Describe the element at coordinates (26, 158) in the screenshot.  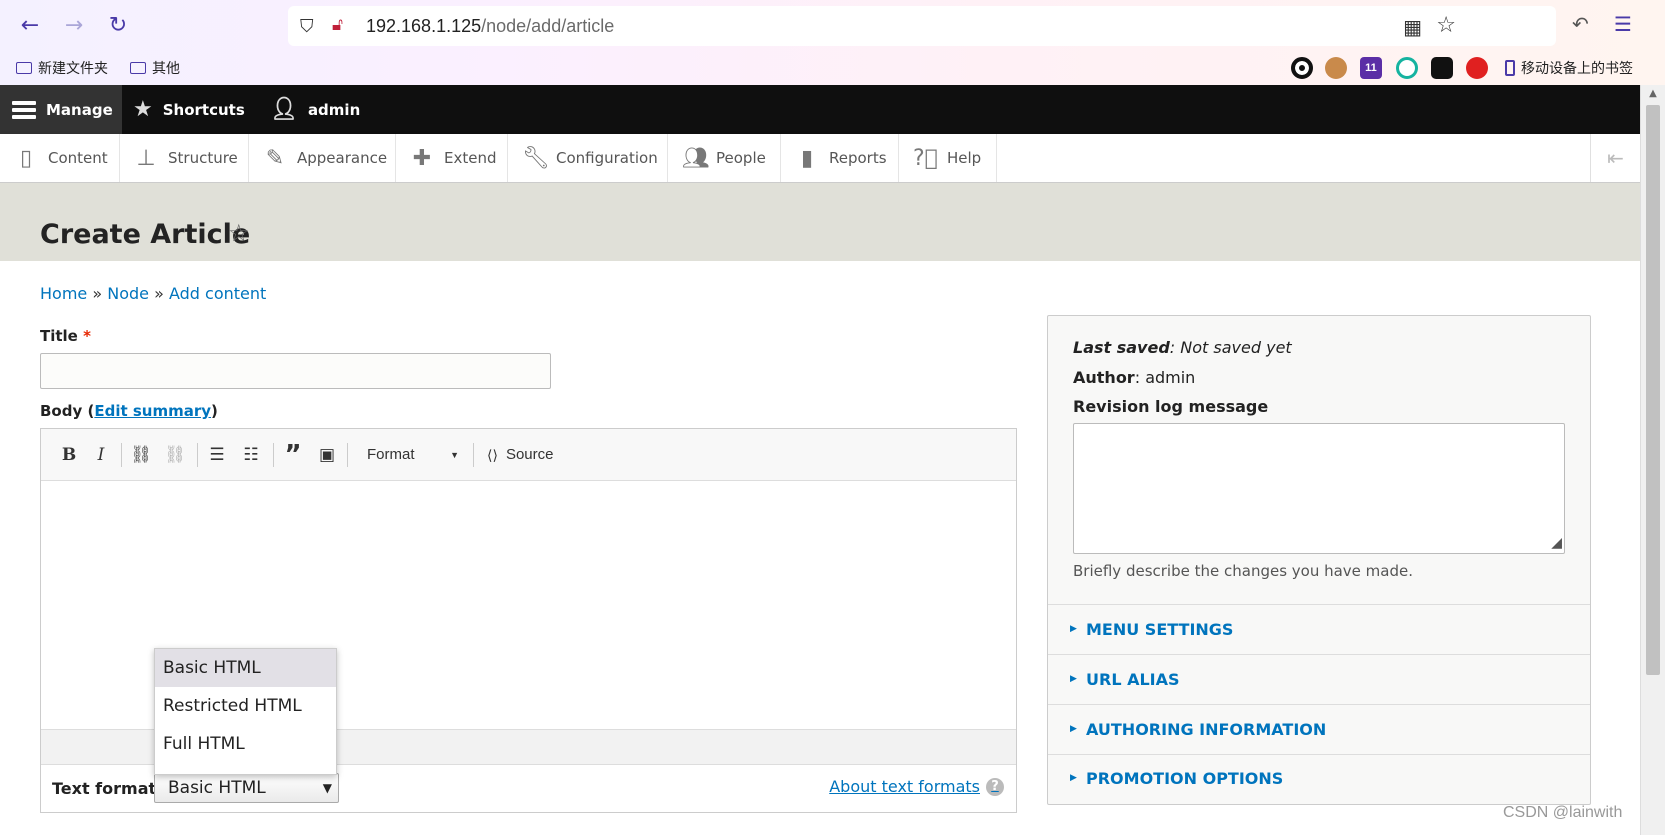
I see `file-icon: ▯` at that location.